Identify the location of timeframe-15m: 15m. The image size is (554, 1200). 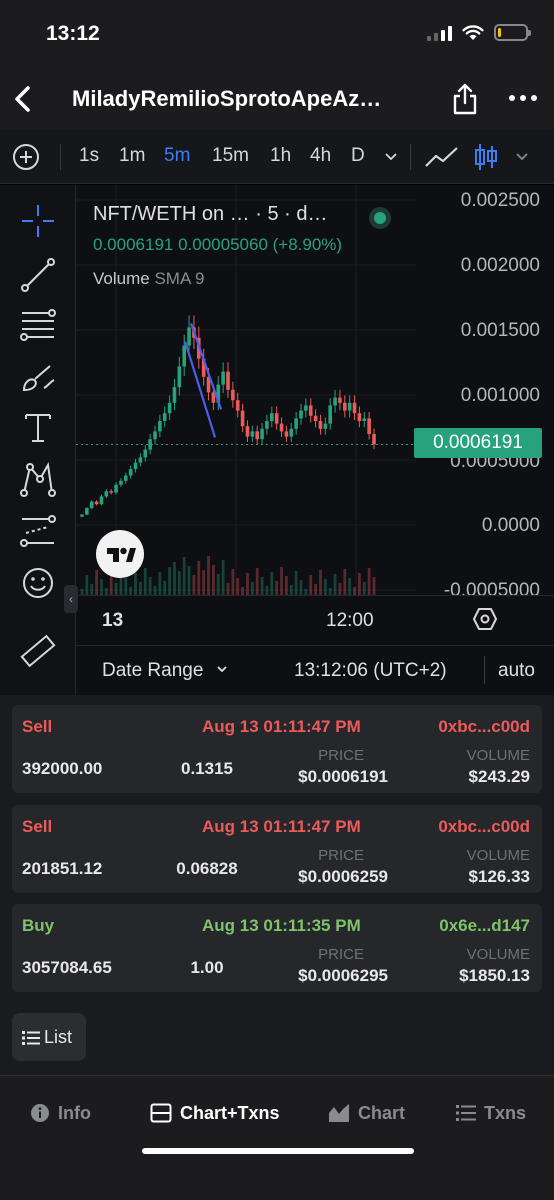
(230, 156).